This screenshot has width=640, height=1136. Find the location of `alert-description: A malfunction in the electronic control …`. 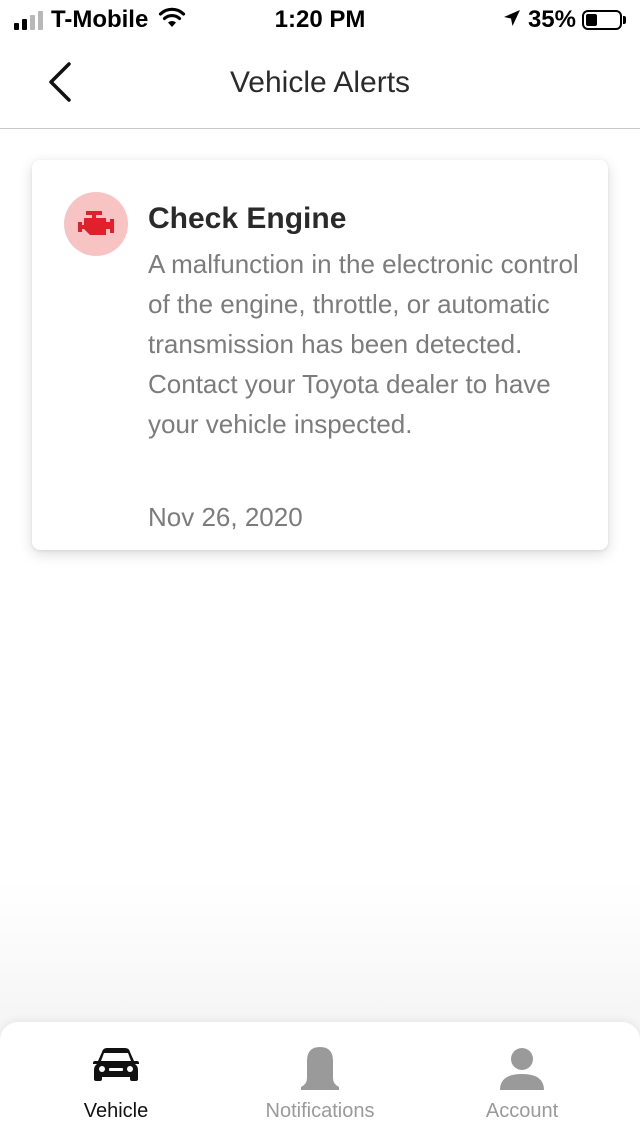

alert-description: A malfunction in the electronic control … is located at coordinates (363, 344).